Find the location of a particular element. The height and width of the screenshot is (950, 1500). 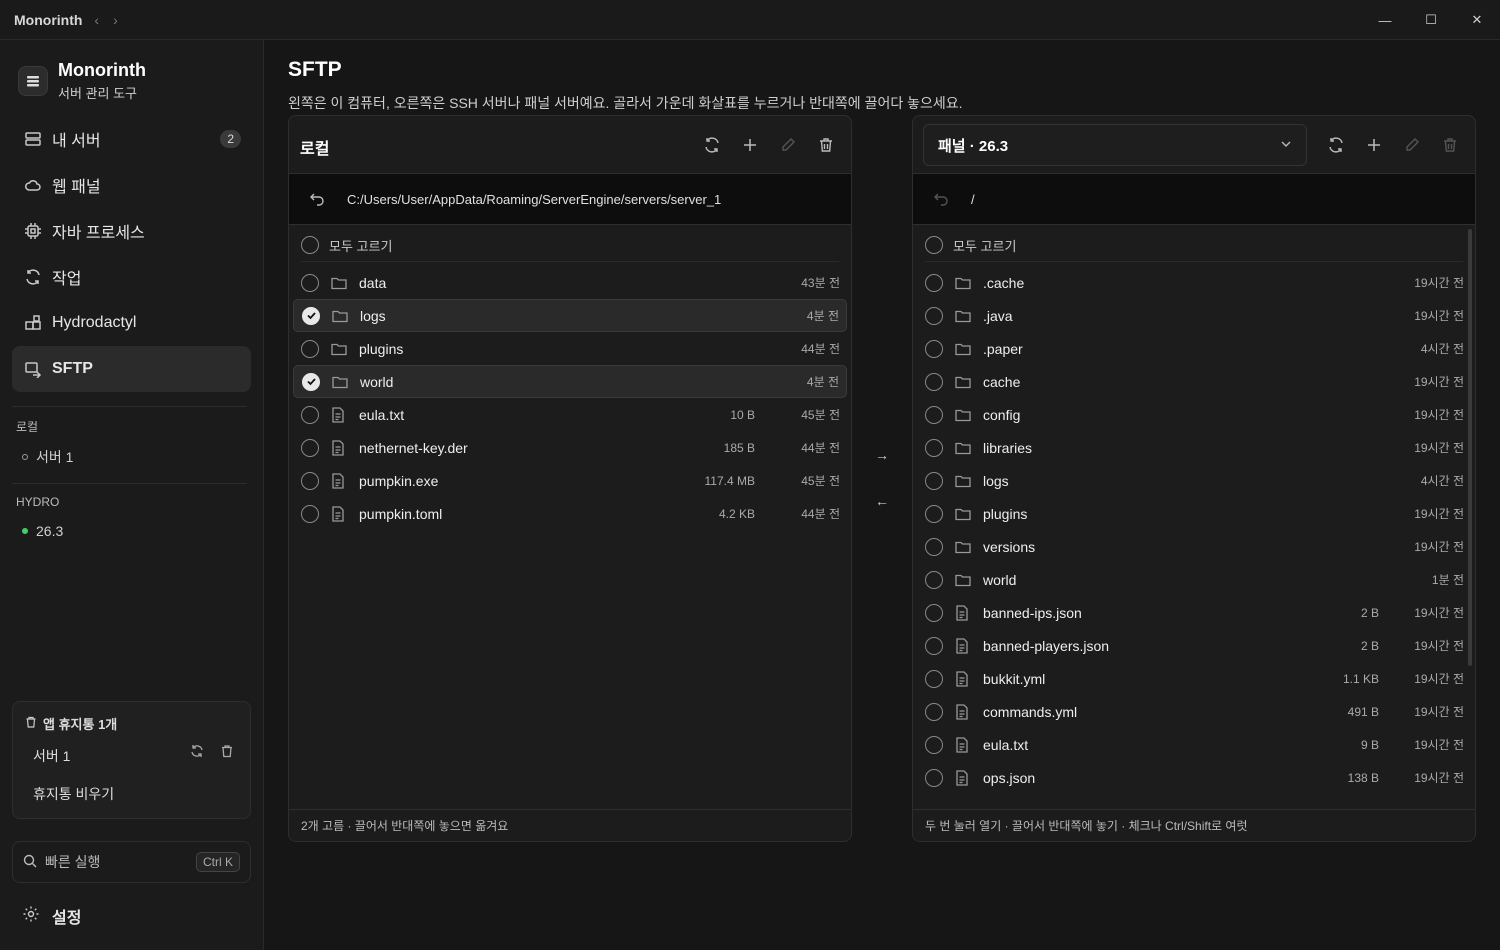

folder-row: libraries 19시간 전 is located at coordinates (1194, 447).